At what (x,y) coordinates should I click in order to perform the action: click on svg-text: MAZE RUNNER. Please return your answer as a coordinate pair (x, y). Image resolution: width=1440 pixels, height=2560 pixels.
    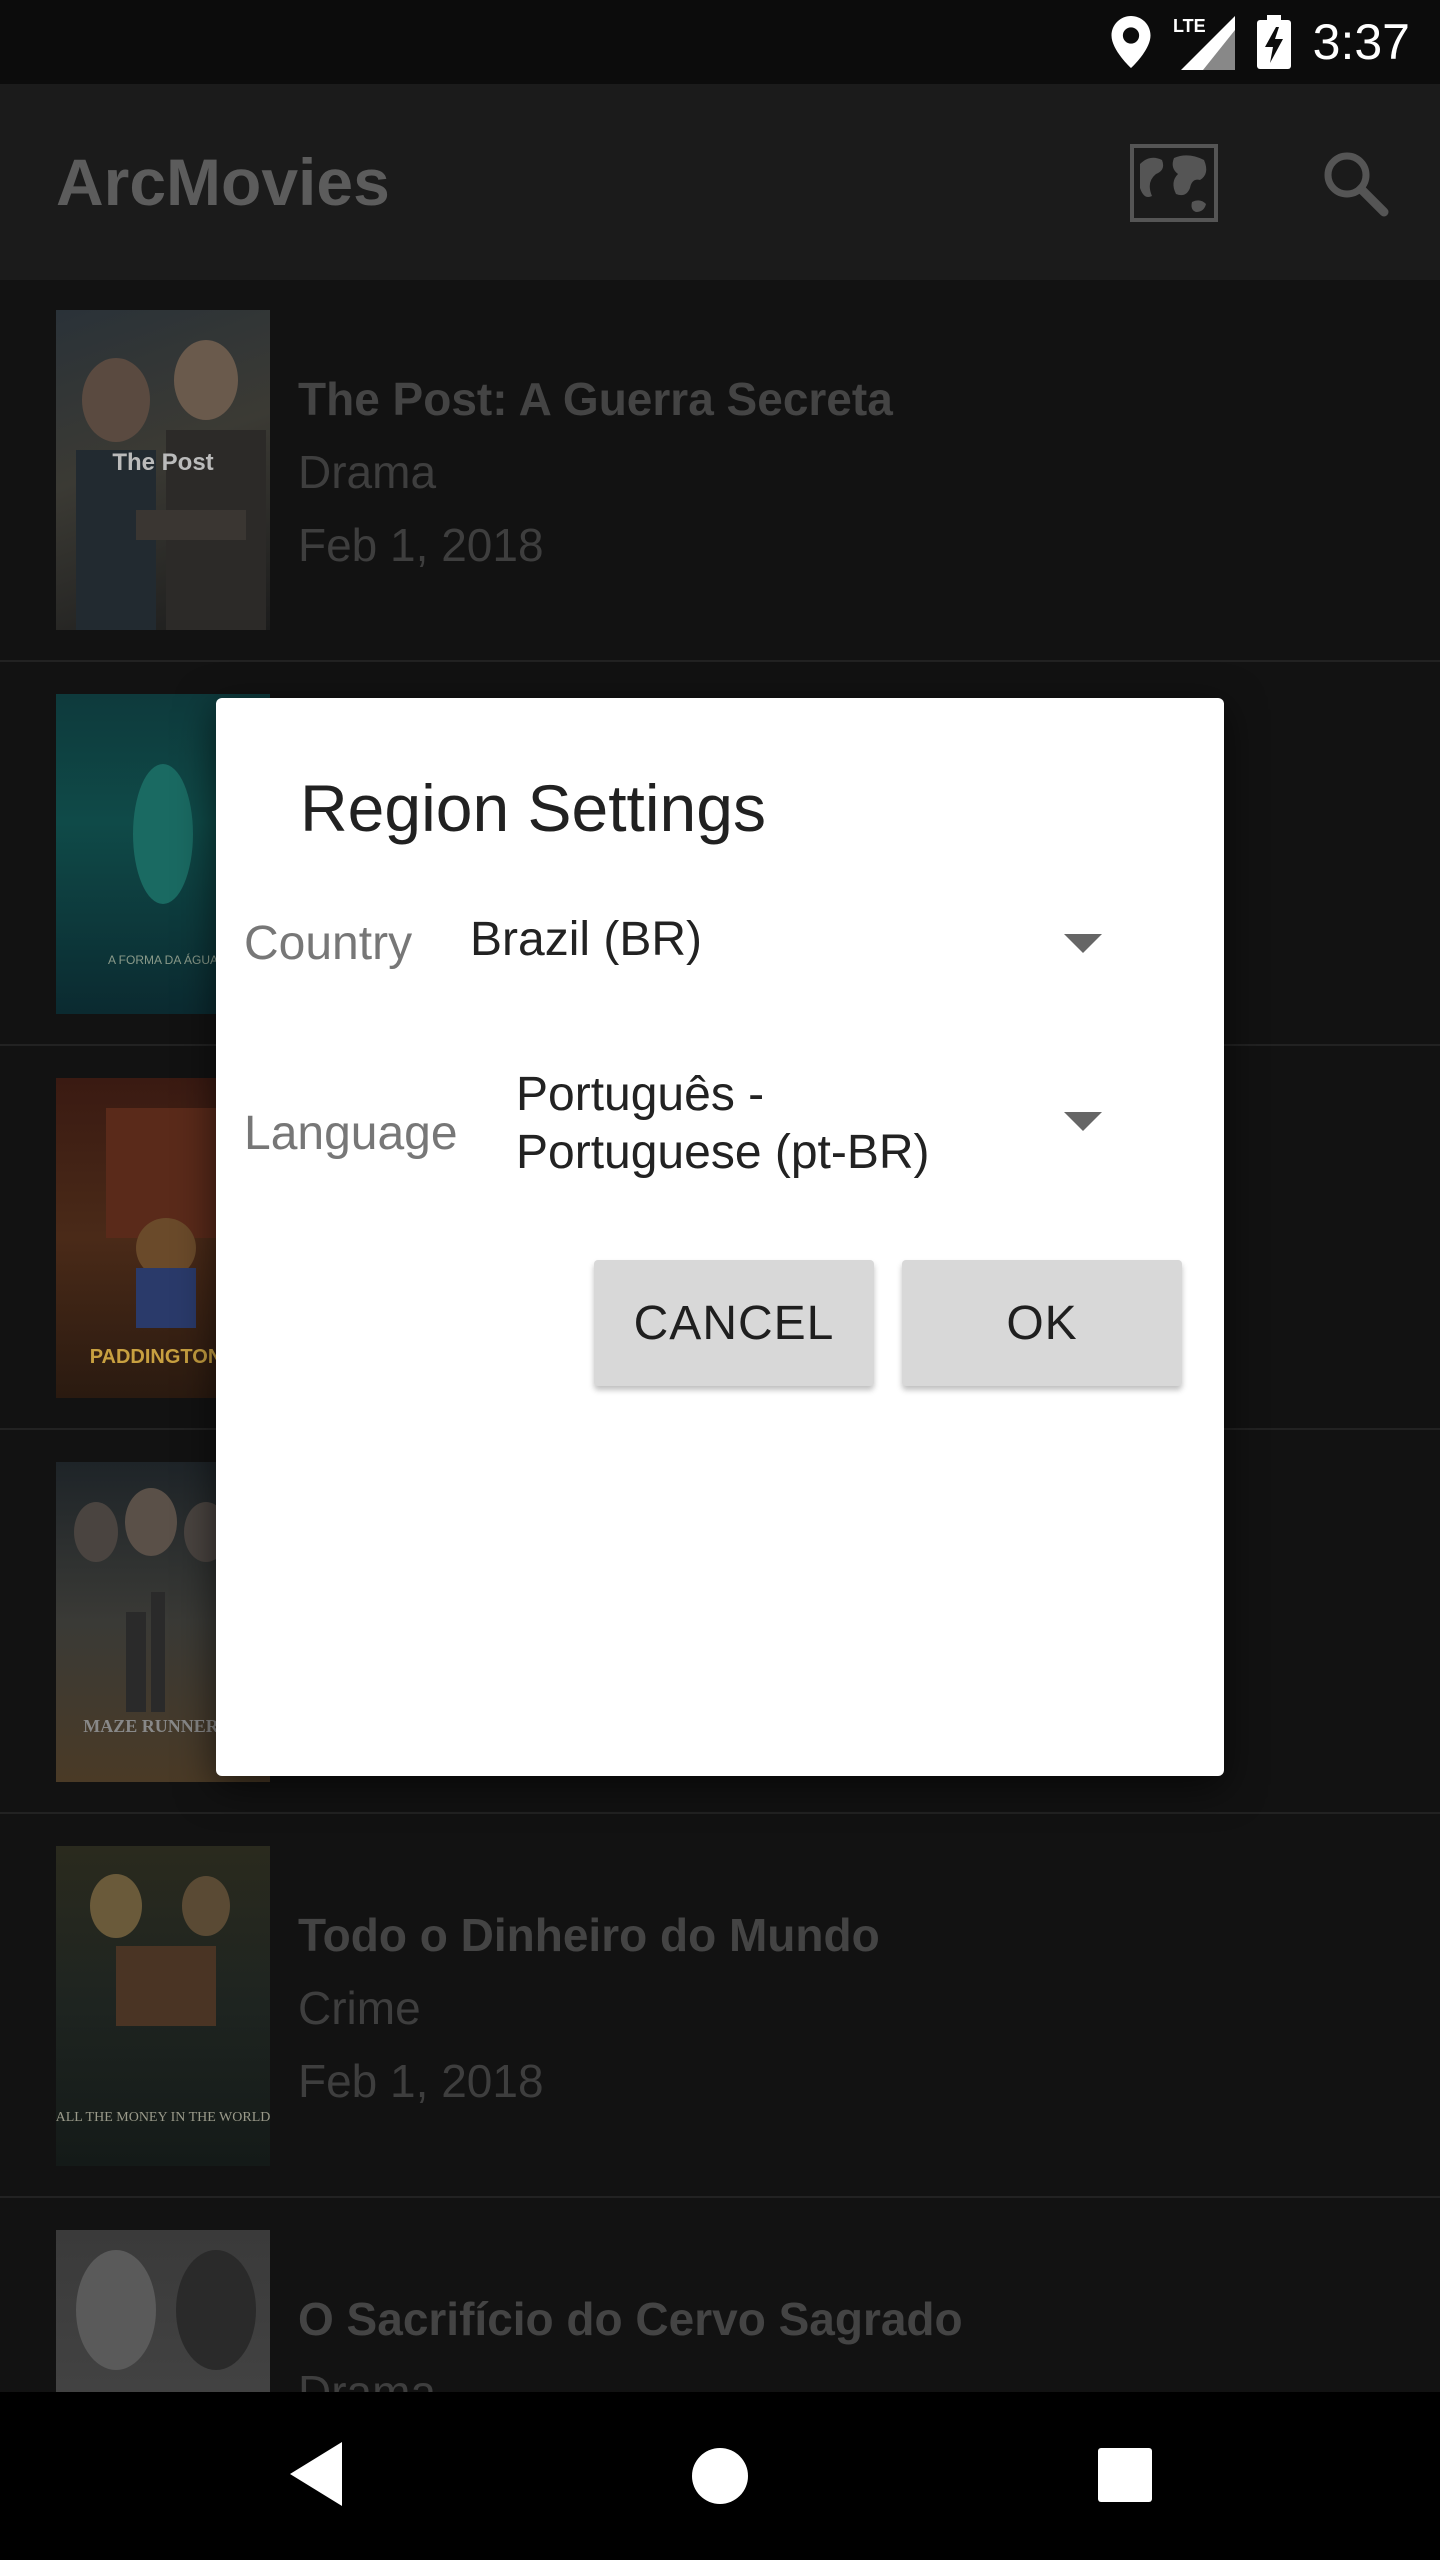
    Looking at the image, I should click on (151, 1726).